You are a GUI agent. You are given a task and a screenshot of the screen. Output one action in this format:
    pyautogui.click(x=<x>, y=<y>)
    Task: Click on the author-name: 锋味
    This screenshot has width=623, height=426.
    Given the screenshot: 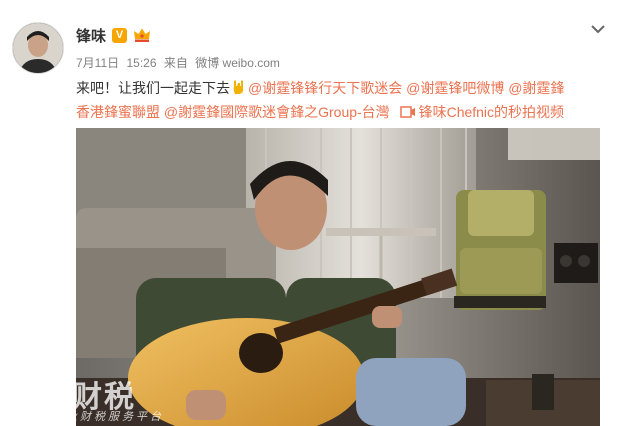 What is the action you would take?
    pyautogui.click(x=91, y=35)
    